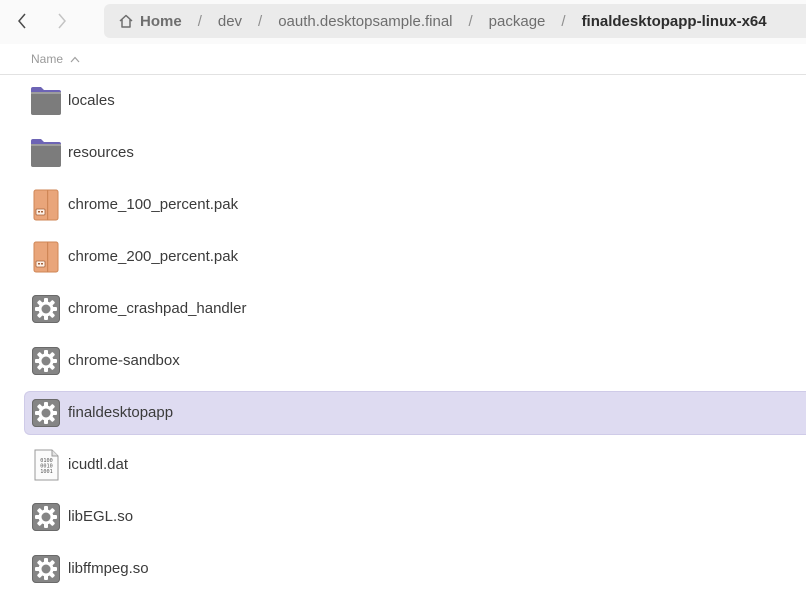 The height and width of the screenshot is (595, 806). I want to click on file-row: 0100 0010 1001 icudtl.dat, so click(403, 465).